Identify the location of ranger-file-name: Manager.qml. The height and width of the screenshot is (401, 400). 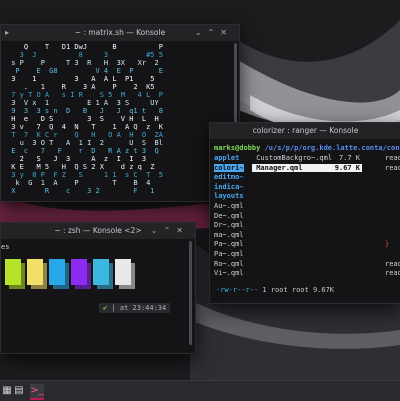
(277, 167).